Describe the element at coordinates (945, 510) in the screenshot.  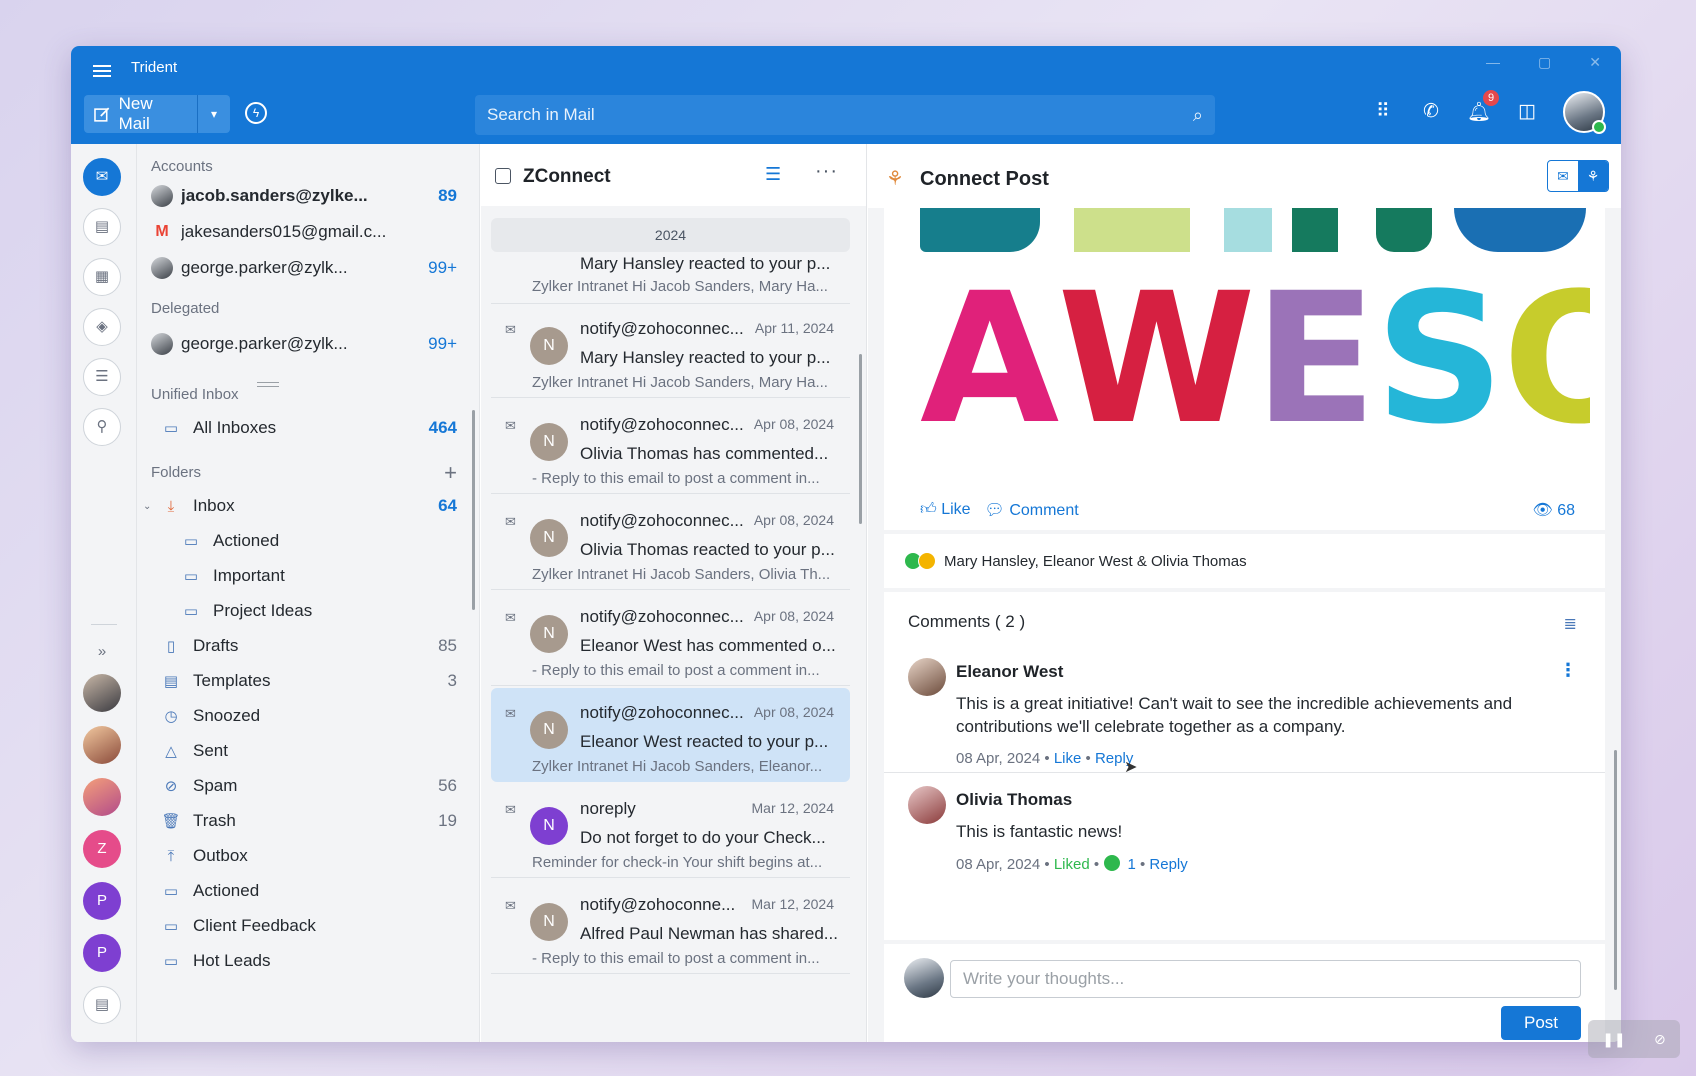
I see `like-button: 👍︎ Like` at that location.